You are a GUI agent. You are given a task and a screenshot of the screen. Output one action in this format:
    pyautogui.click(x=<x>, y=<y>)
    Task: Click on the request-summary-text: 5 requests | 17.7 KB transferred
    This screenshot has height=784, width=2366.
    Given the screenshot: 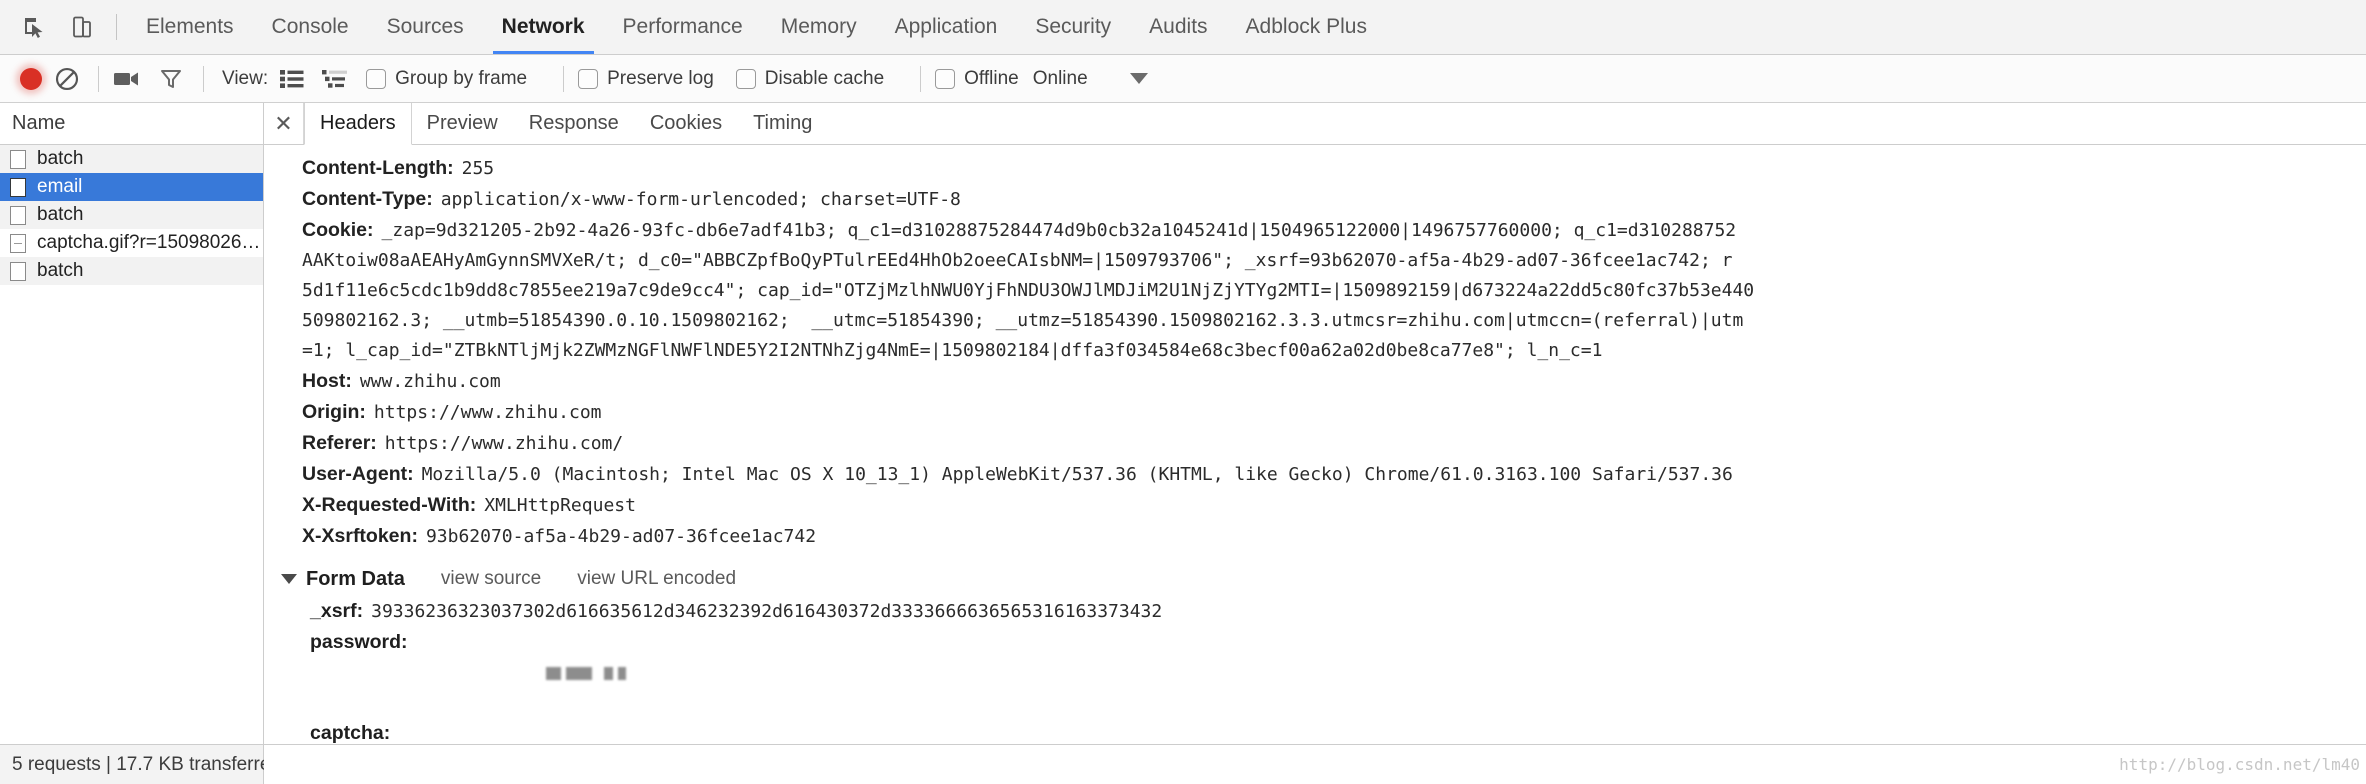 What is the action you would take?
    pyautogui.click(x=146, y=764)
    